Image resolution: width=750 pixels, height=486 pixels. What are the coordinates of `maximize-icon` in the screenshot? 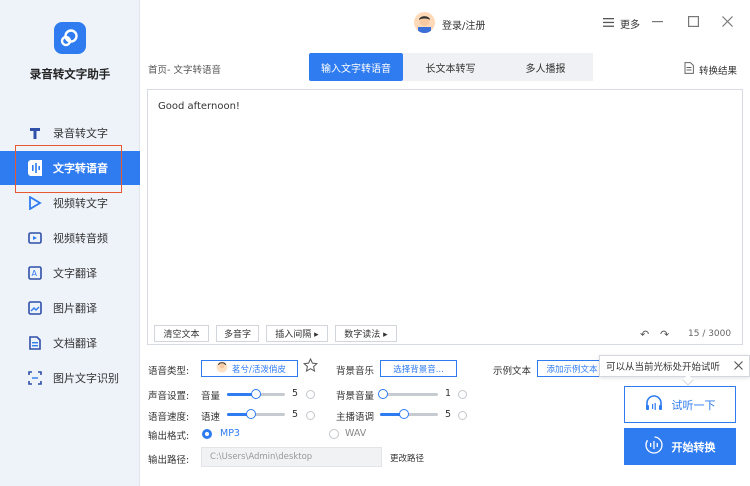 It's located at (693, 21).